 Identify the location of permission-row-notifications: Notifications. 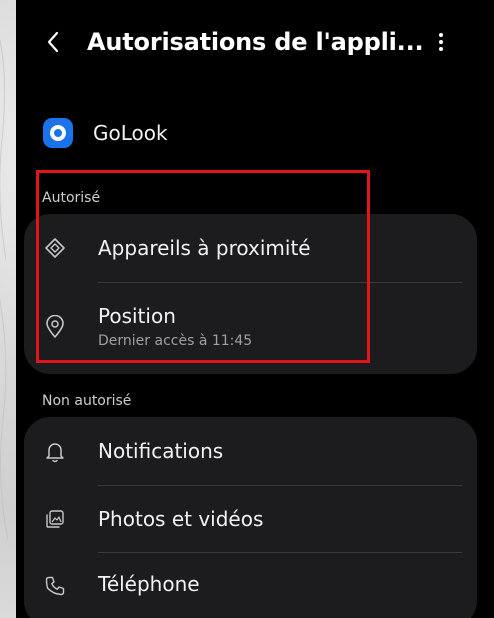
(250, 451).